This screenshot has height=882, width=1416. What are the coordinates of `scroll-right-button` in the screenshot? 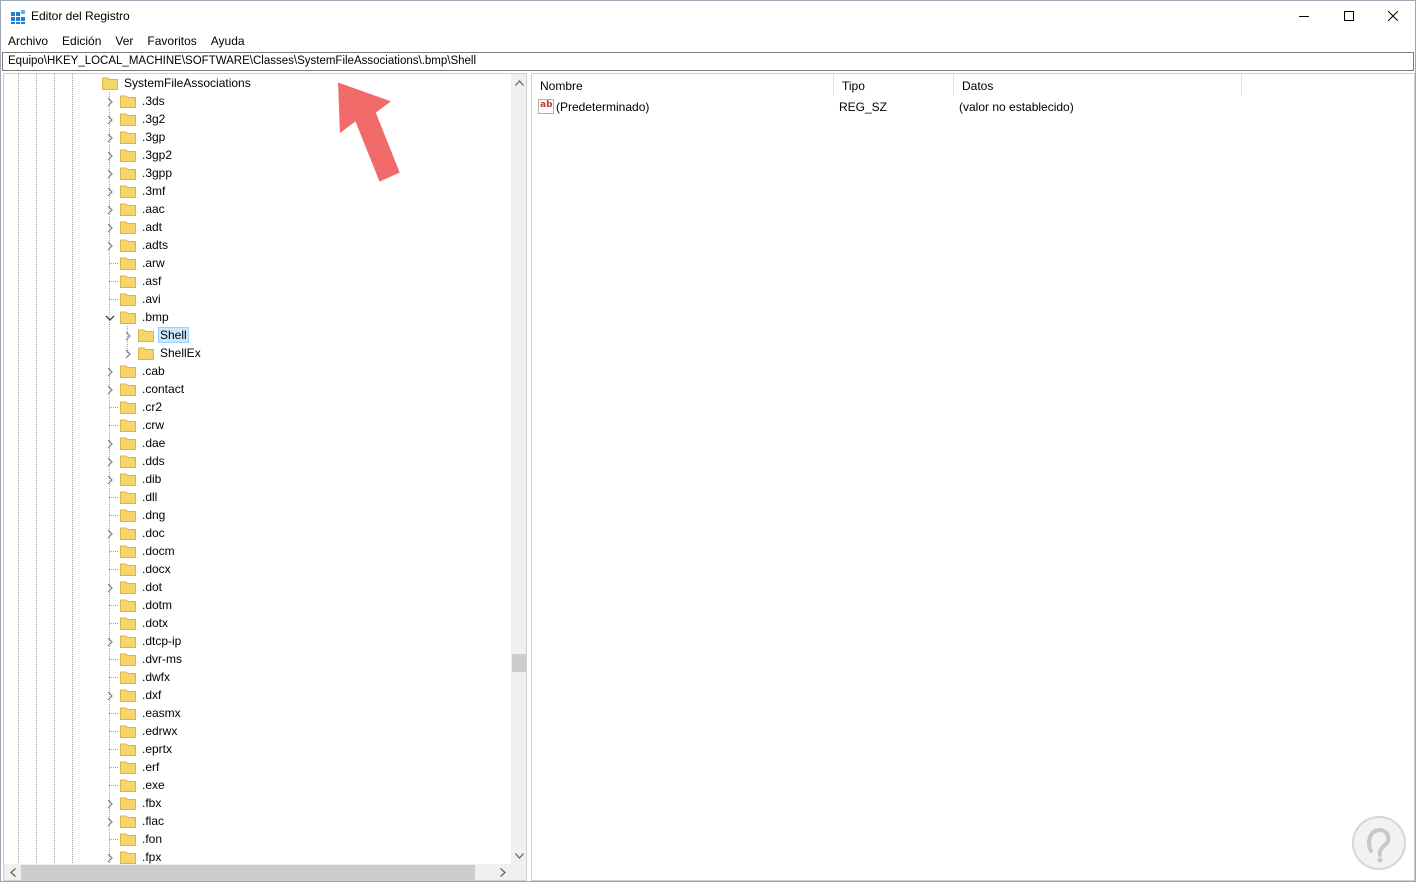 It's located at (502, 872).